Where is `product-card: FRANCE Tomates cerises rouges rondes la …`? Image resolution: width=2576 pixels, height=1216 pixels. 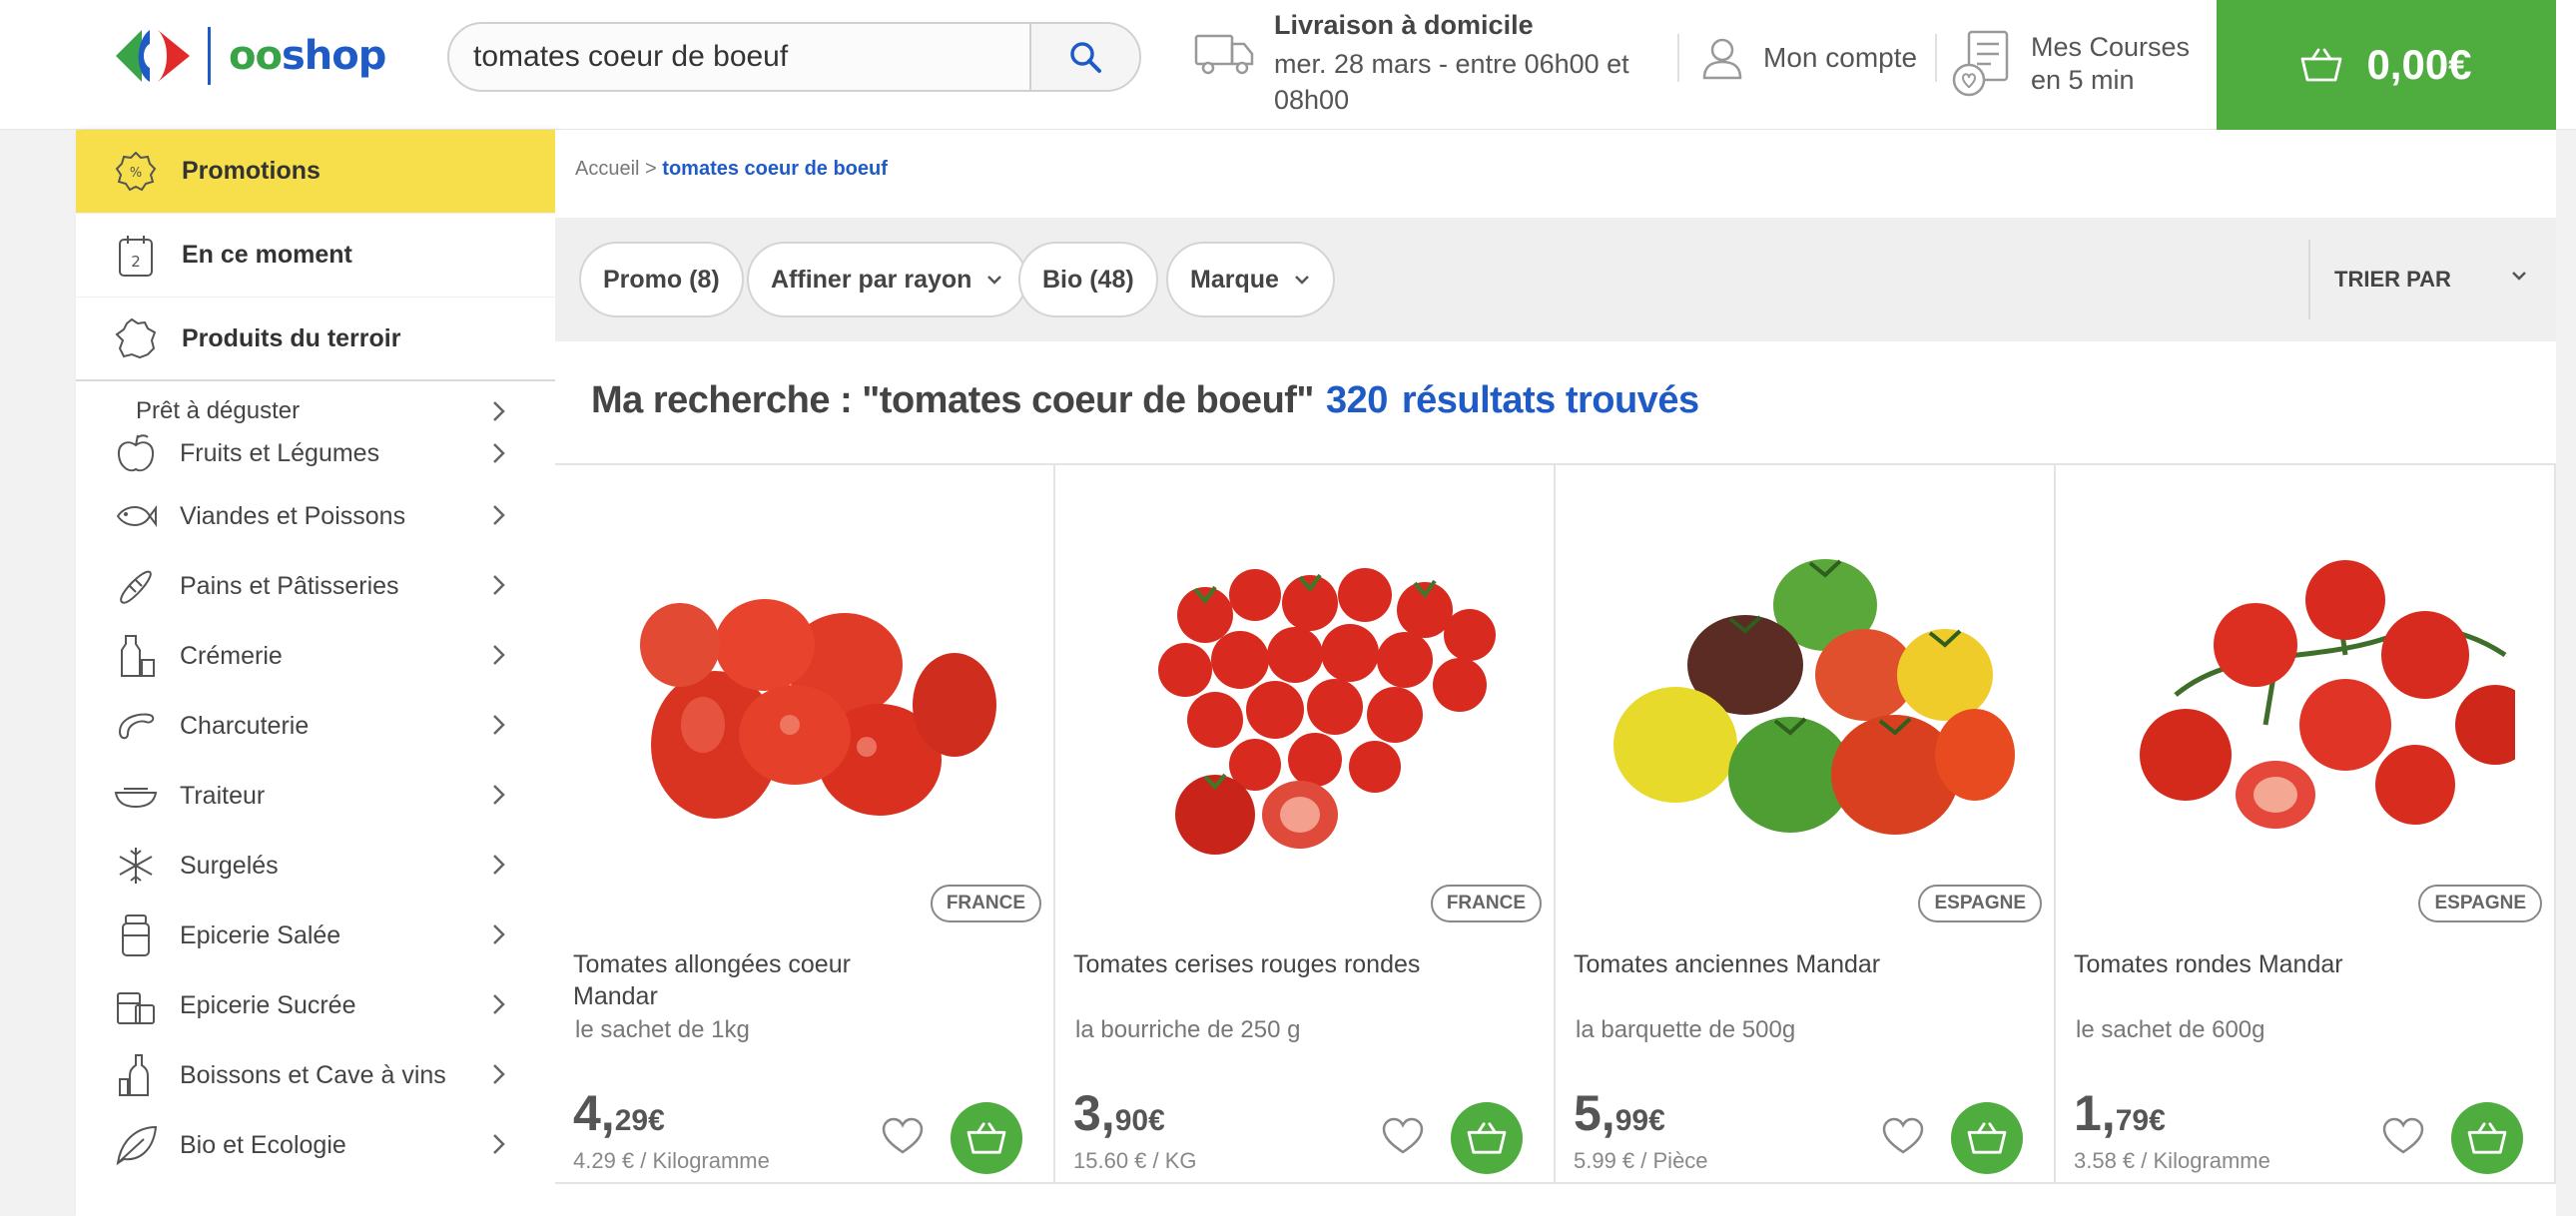 product-card: FRANCE Tomates cerises rouges rondes la … is located at coordinates (1305, 824).